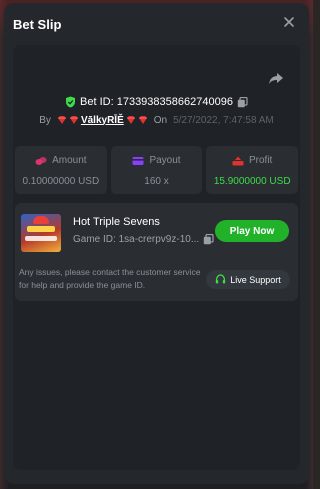 Image resolution: width=320 pixels, height=489 pixels. Describe the element at coordinates (238, 161) in the screenshot. I see `profit-icon` at that location.